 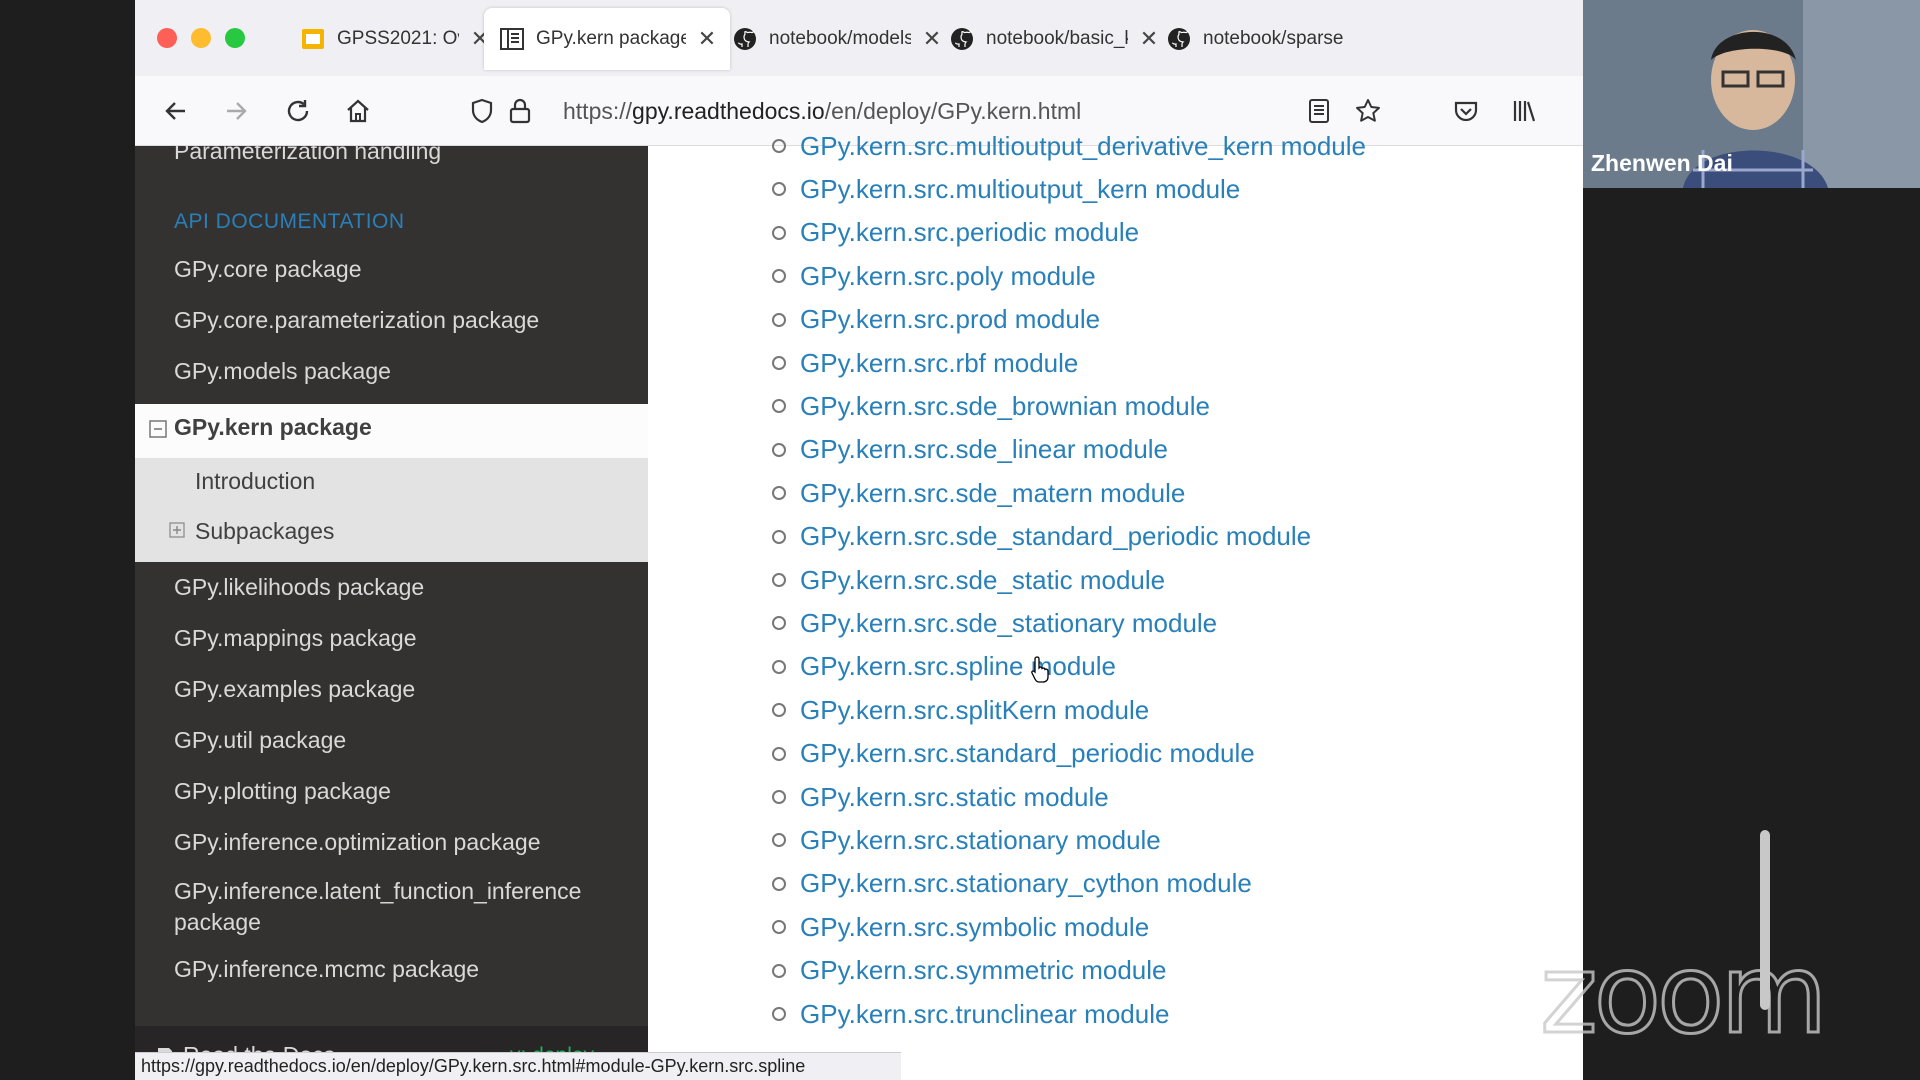 I want to click on module-list-item: GPy.kern.src.prod module, so click(x=936, y=320).